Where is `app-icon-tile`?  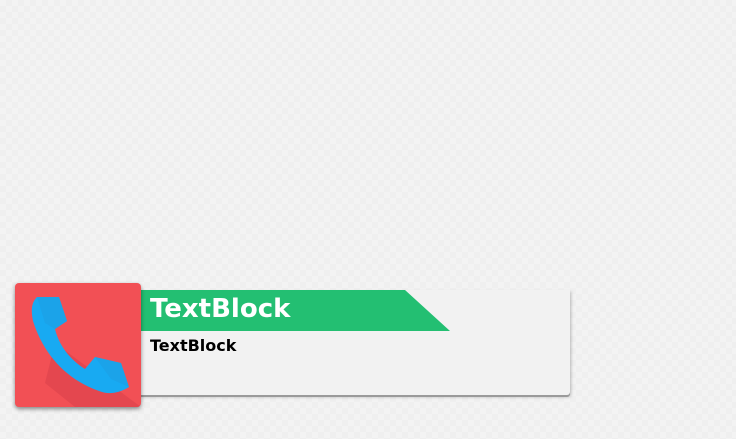
app-icon-tile is located at coordinates (78, 345).